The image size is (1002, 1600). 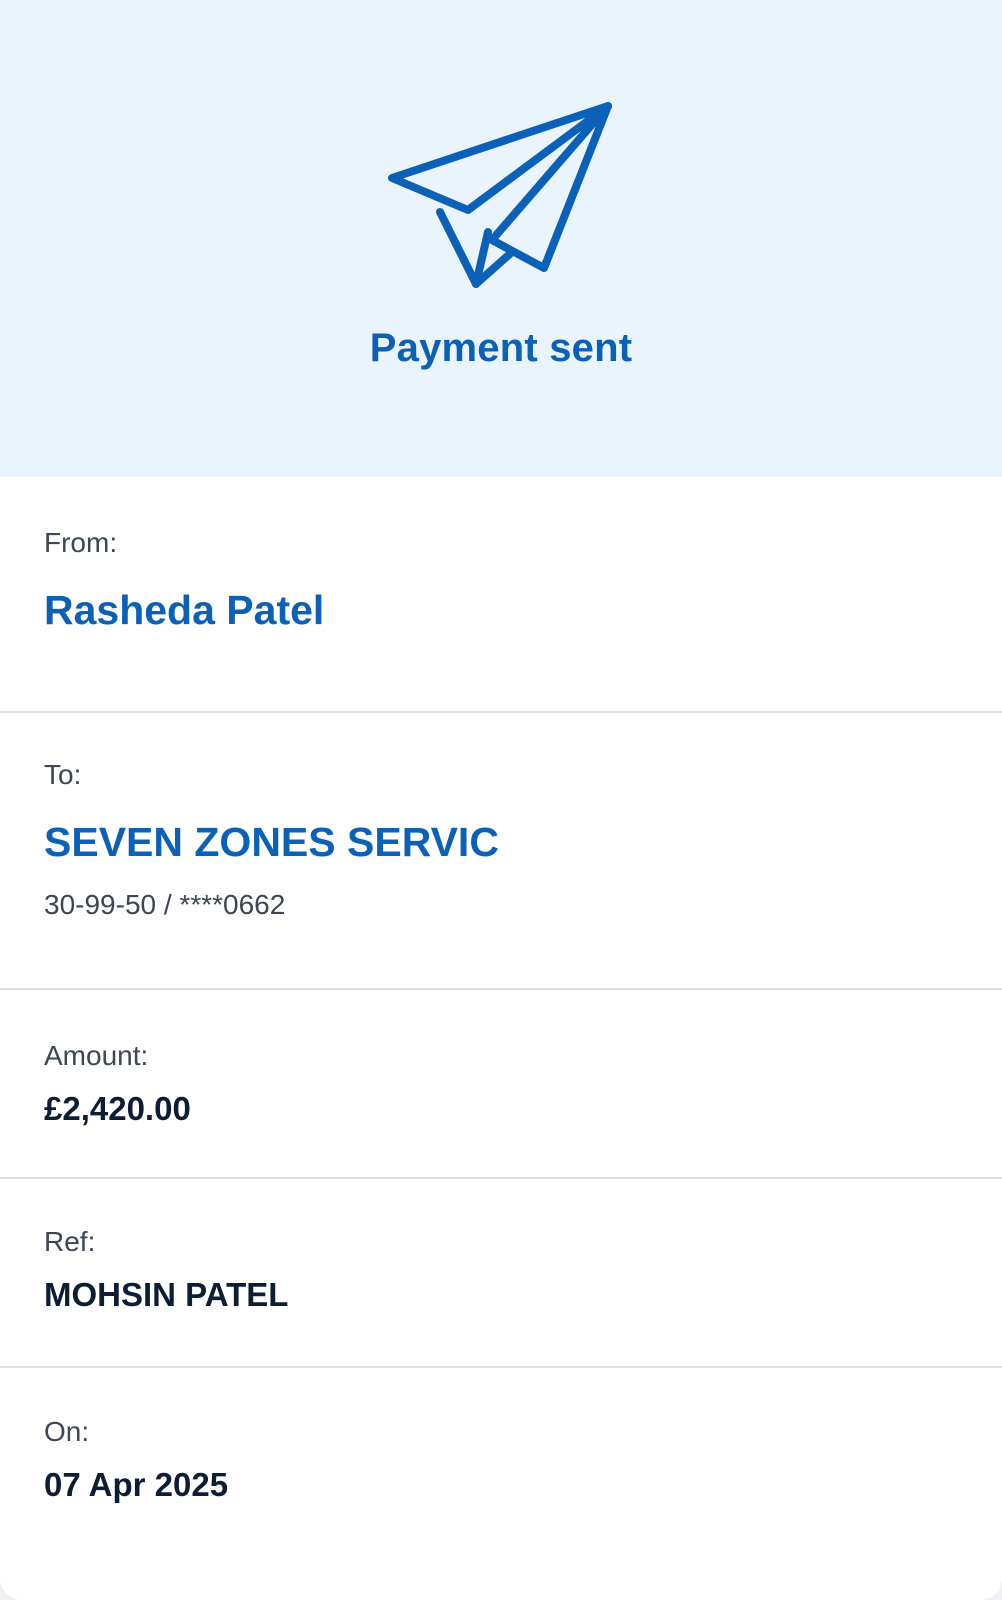 What do you see at coordinates (165, 904) in the screenshot?
I see `to-account-details: 30-99-50 / ****0662` at bounding box center [165, 904].